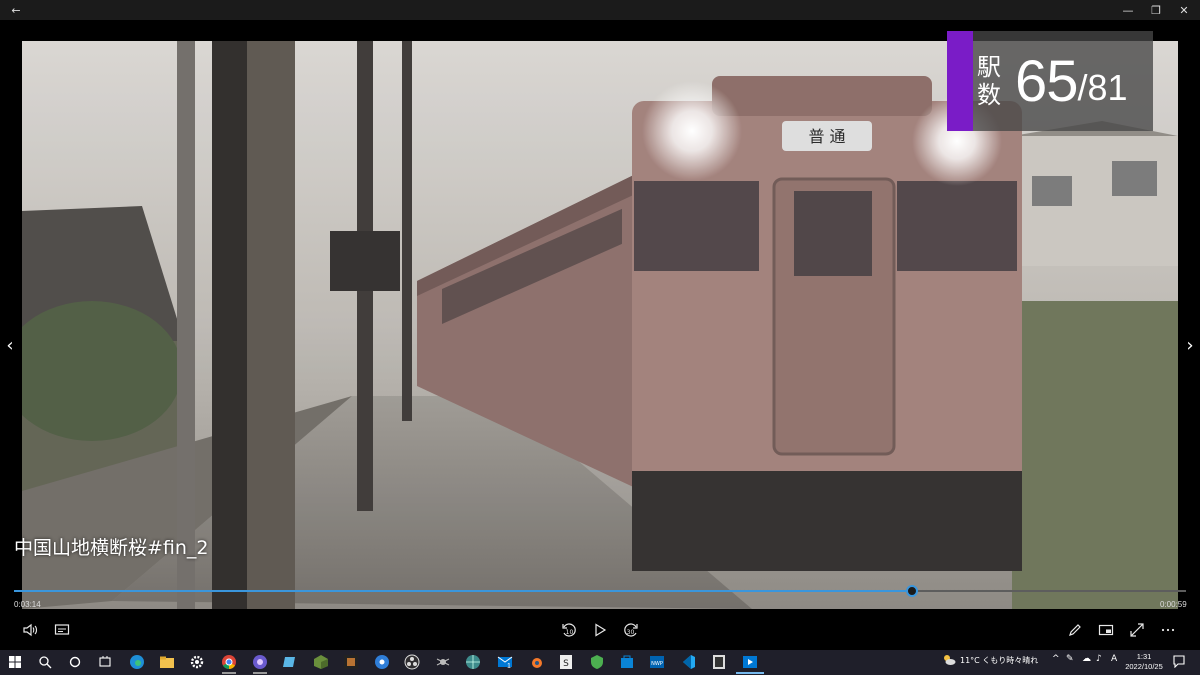 The height and width of the screenshot is (675, 1200). Describe the element at coordinates (15, 662) in the screenshot. I see `start-button` at that location.